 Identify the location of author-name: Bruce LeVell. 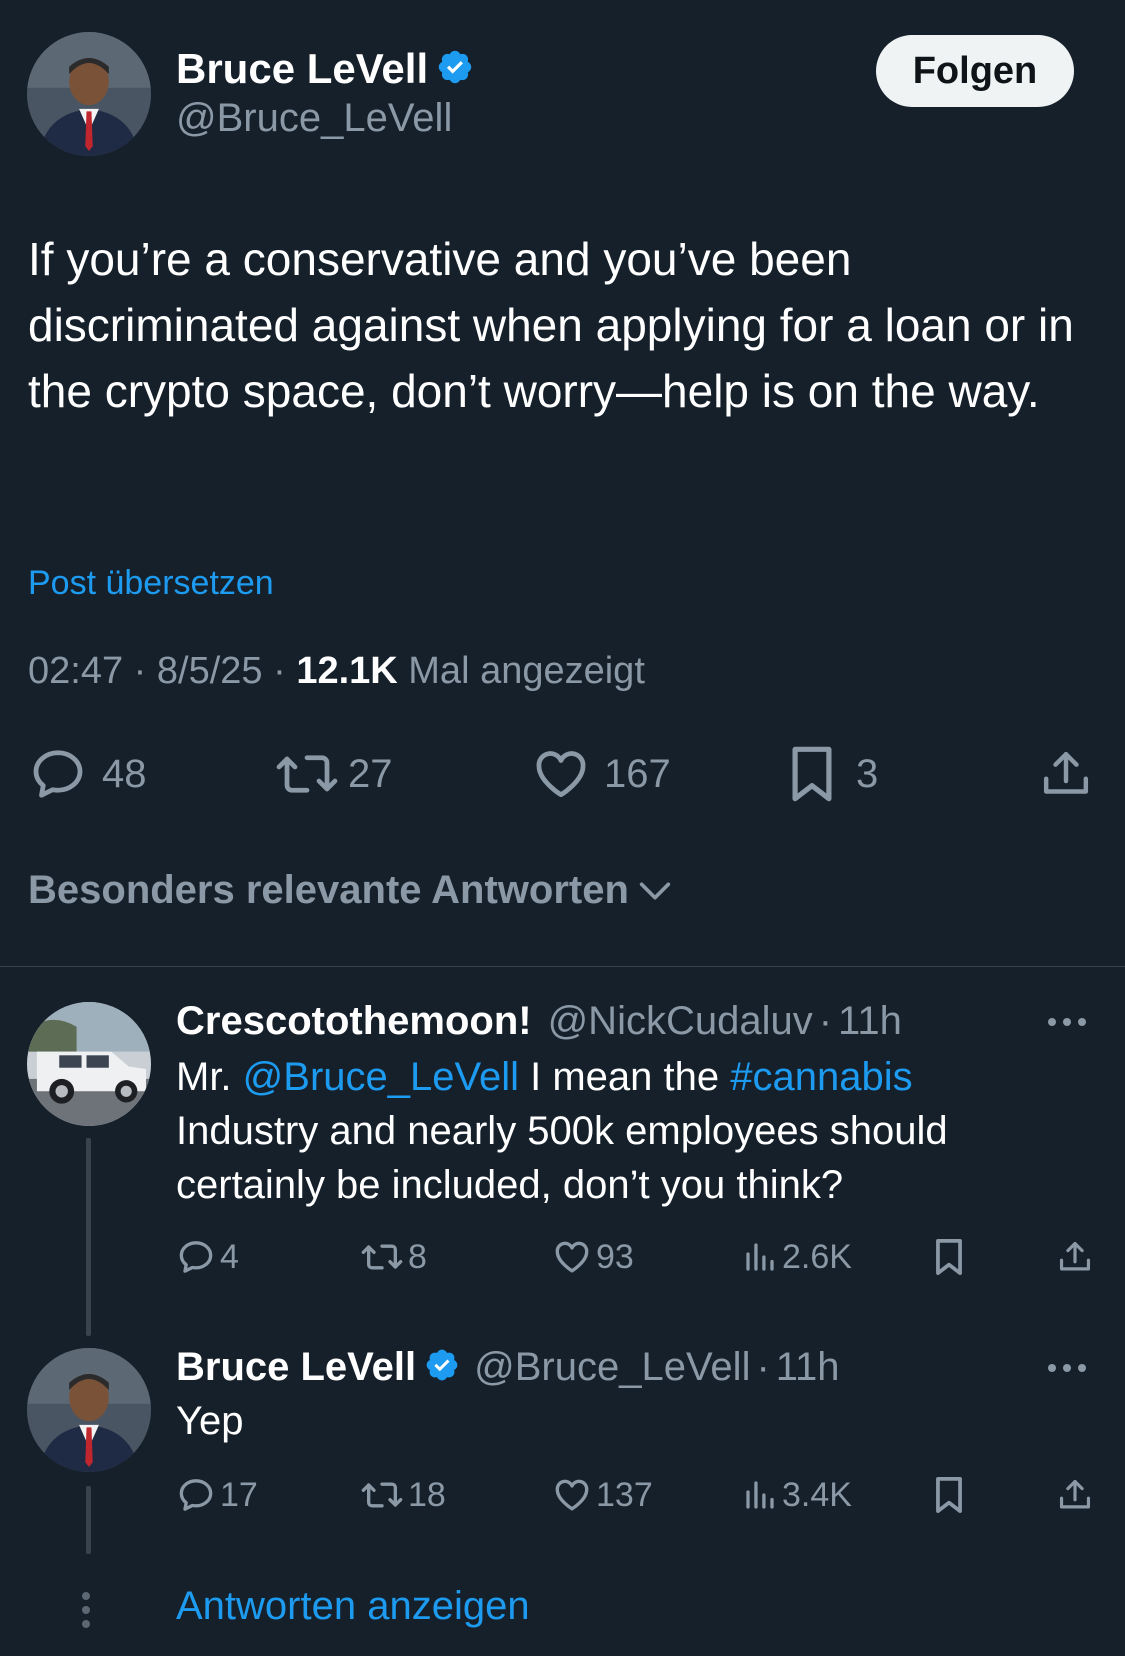
(302, 69).